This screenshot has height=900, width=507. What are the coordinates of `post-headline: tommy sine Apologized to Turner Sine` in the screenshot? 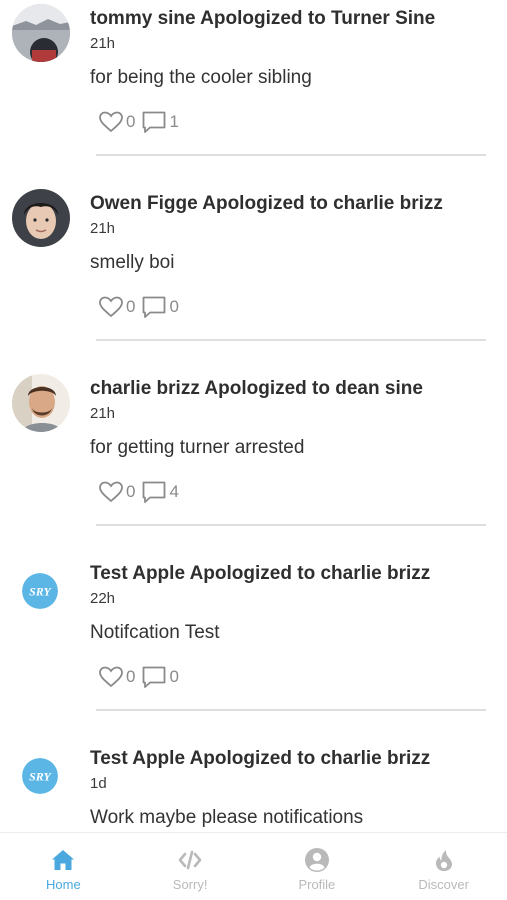 It's located at (262, 19).